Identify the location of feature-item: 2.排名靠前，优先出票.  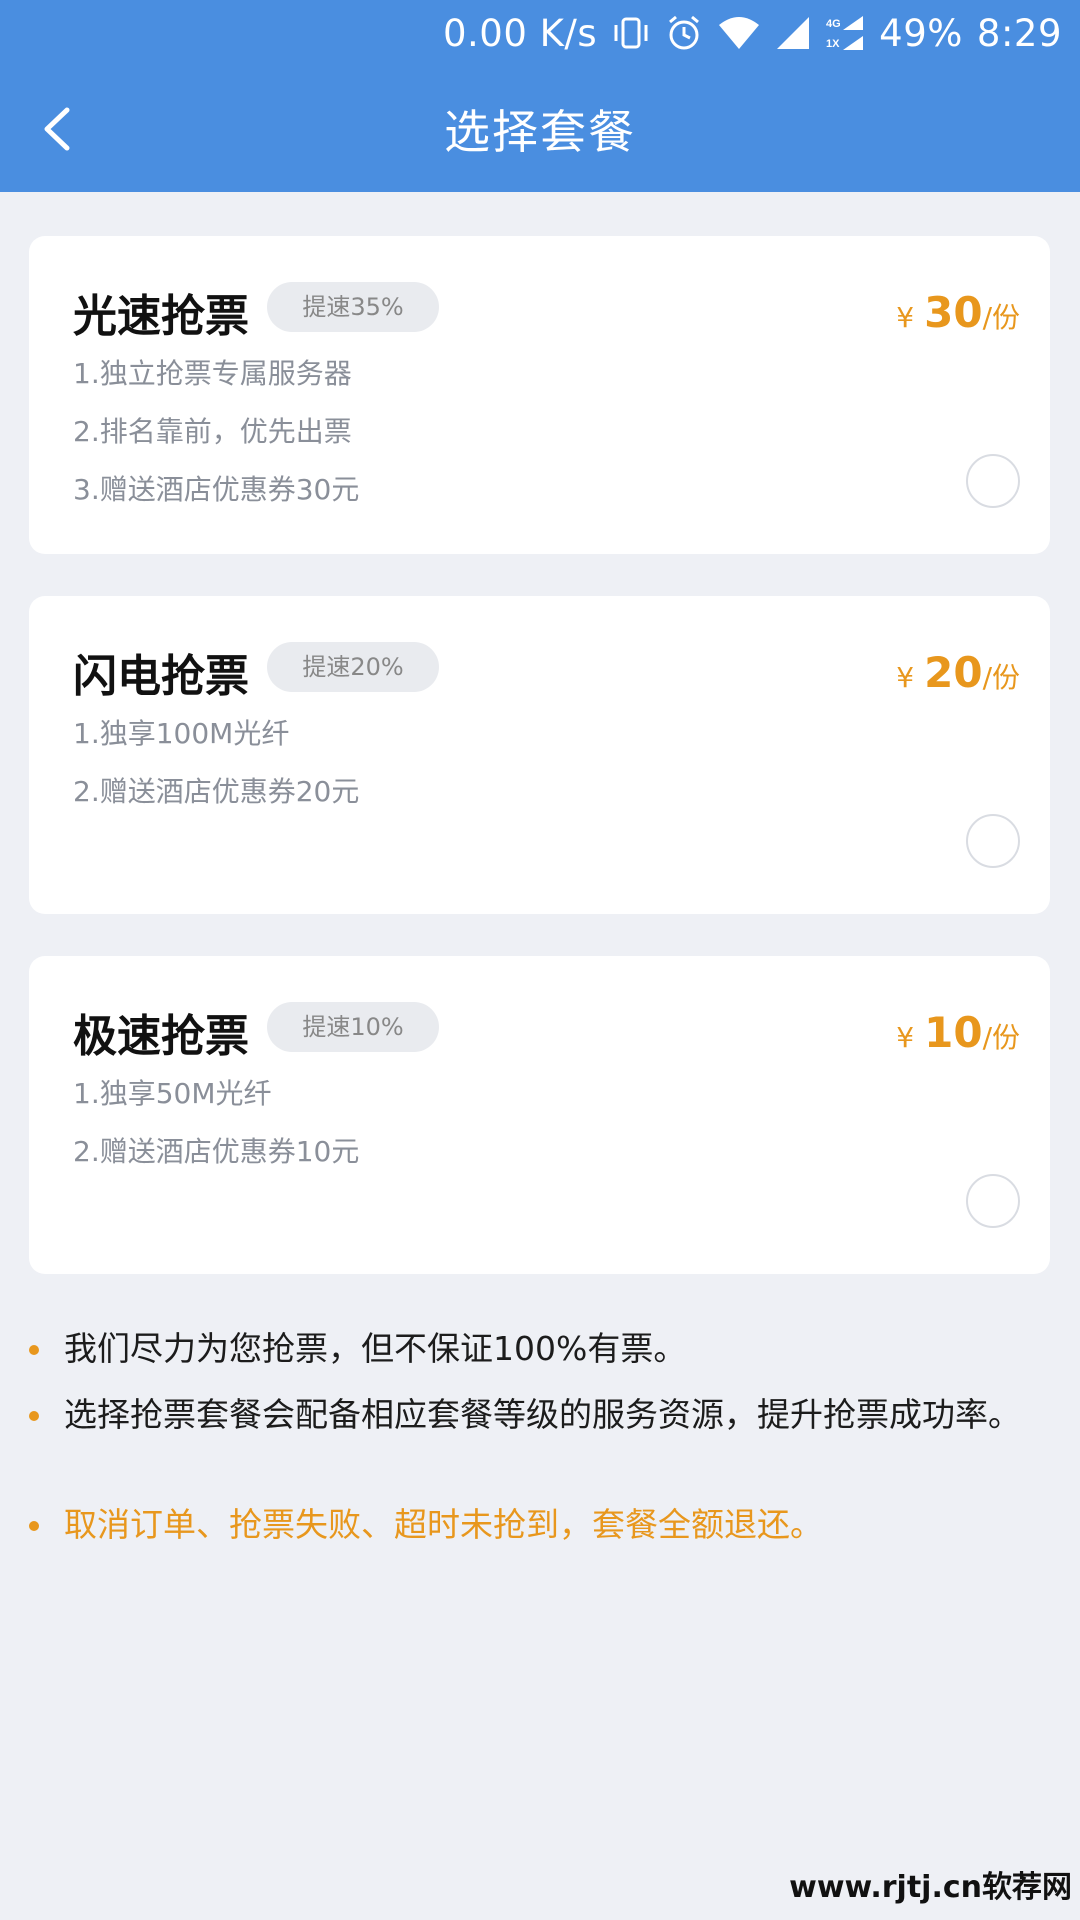
(212, 431).